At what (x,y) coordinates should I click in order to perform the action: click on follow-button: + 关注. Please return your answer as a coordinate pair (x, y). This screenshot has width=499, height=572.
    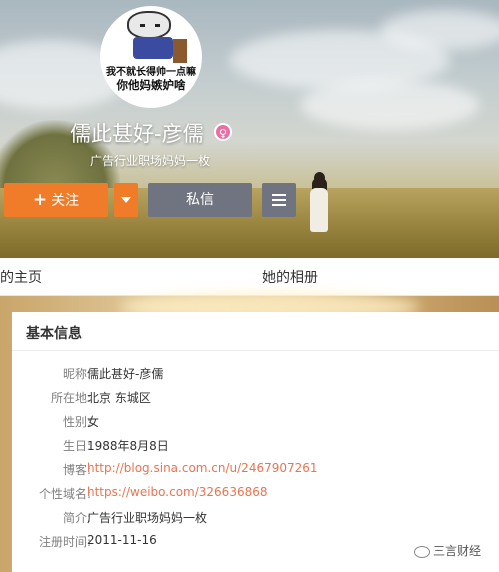
    Looking at the image, I should click on (56, 200).